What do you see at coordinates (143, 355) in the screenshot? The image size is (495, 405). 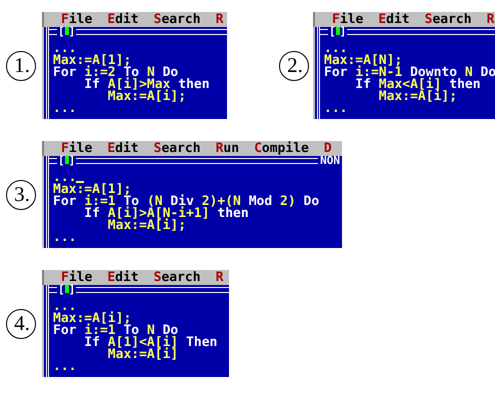 I see `code-line: Max:=A[i]` at bounding box center [143, 355].